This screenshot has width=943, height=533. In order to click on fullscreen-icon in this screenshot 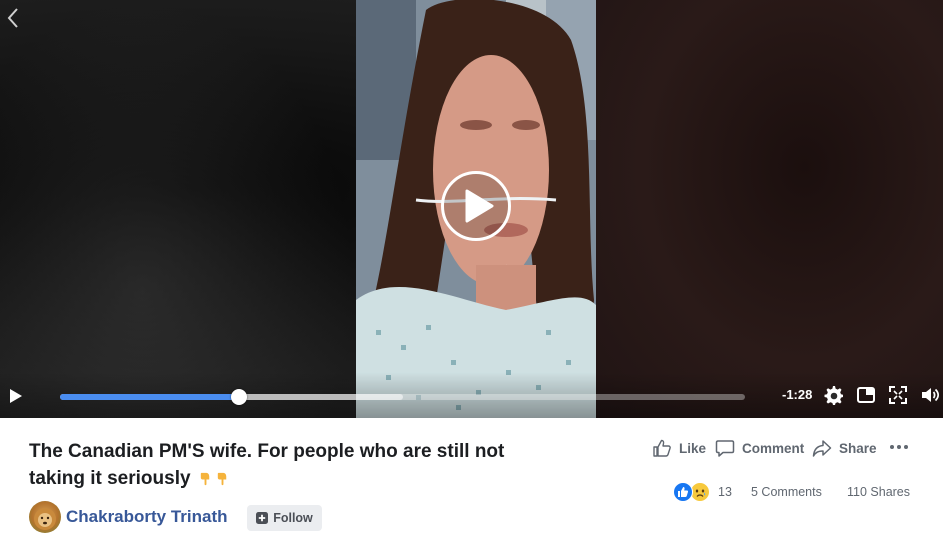, I will do `click(898, 395)`.